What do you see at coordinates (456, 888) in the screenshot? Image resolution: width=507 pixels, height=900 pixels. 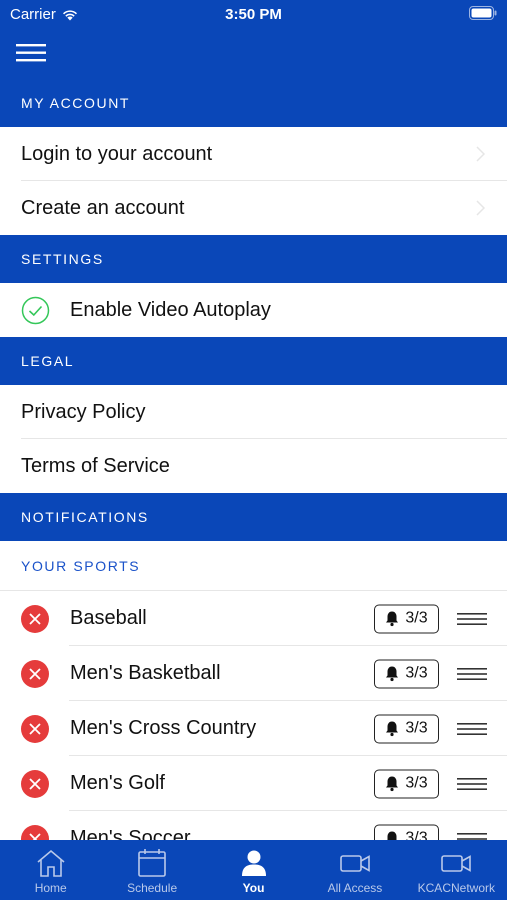 I see `tab-kcacnetwork-label: KCACNetwork` at bounding box center [456, 888].